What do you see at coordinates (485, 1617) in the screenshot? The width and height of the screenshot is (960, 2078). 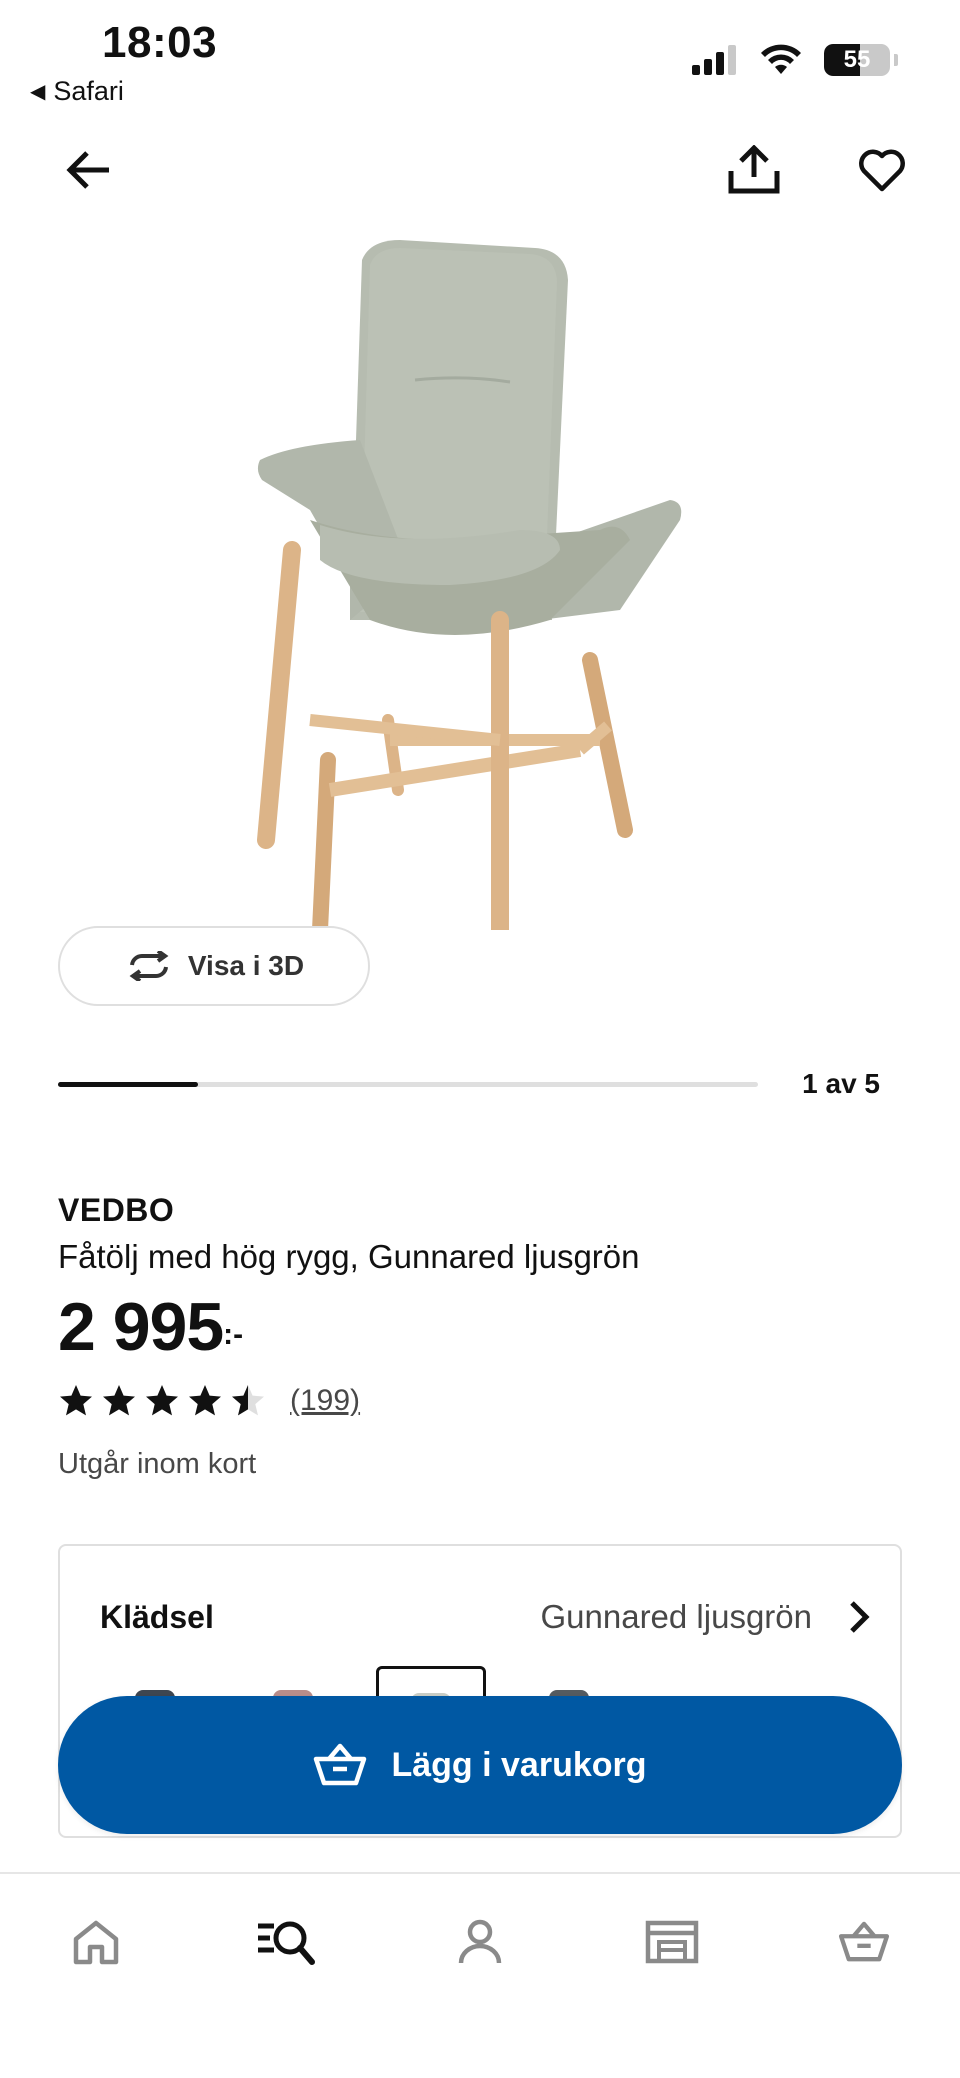 I see `variant-header: Klädsel Gunnared ljusgrön` at bounding box center [485, 1617].